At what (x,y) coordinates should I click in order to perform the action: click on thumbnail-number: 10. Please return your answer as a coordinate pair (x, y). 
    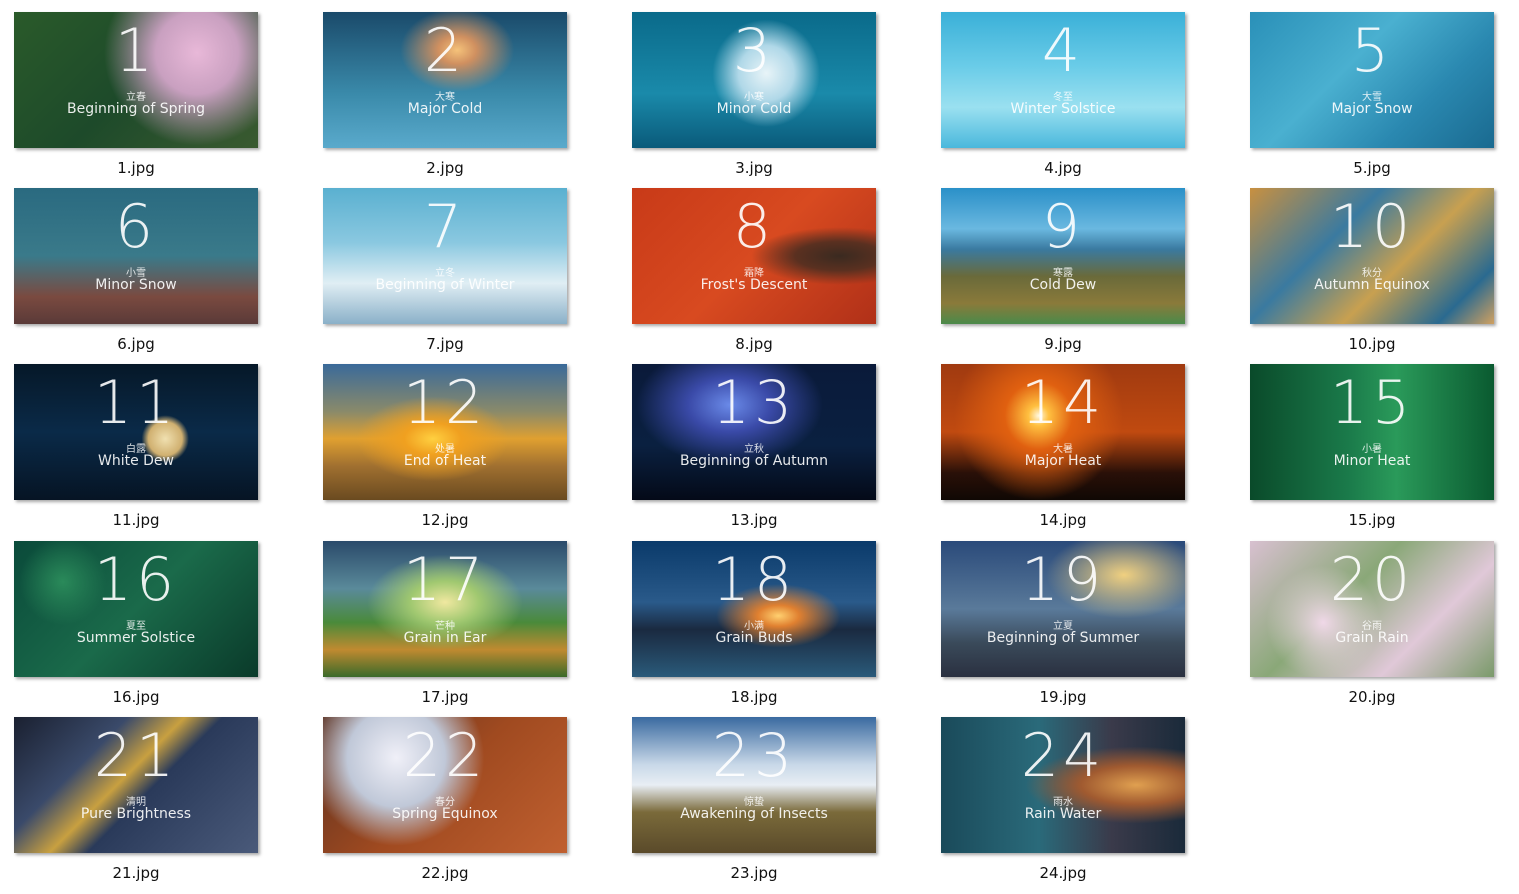
    Looking at the image, I should click on (1372, 227).